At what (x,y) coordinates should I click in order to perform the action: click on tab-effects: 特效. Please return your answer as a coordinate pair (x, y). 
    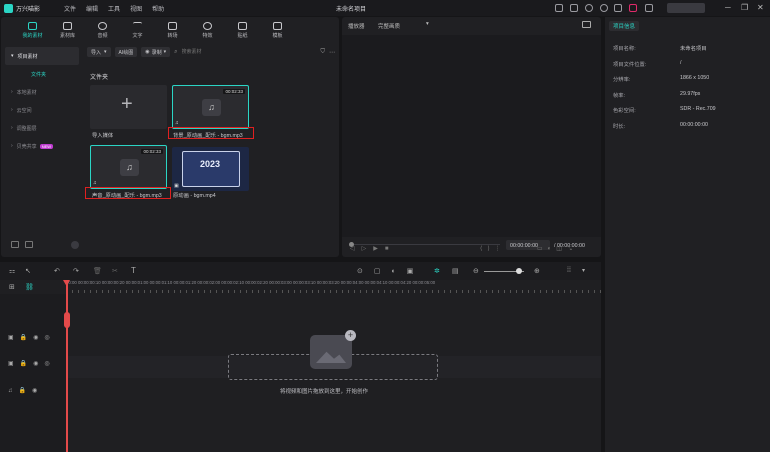
    Looking at the image, I should click on (207, 30).